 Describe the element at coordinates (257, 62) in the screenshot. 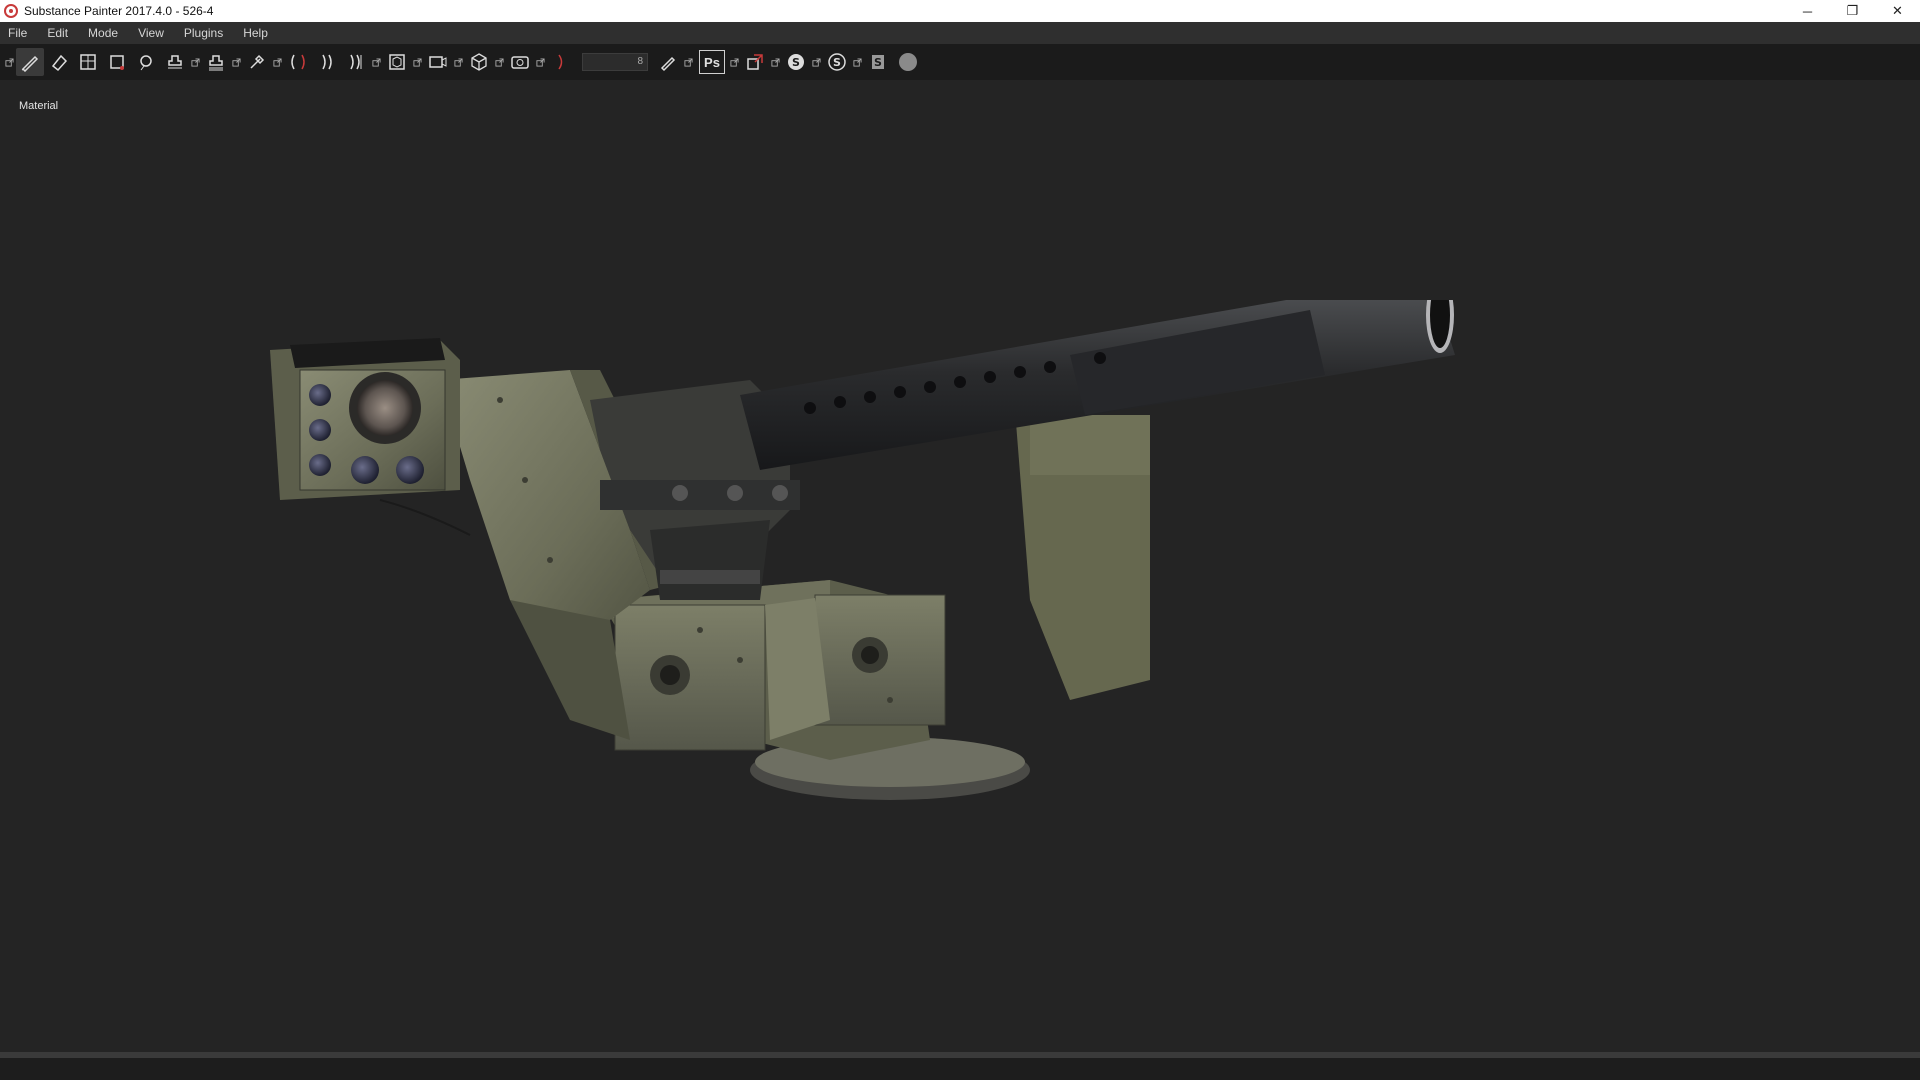

I see `color-picker-icon` at that location.